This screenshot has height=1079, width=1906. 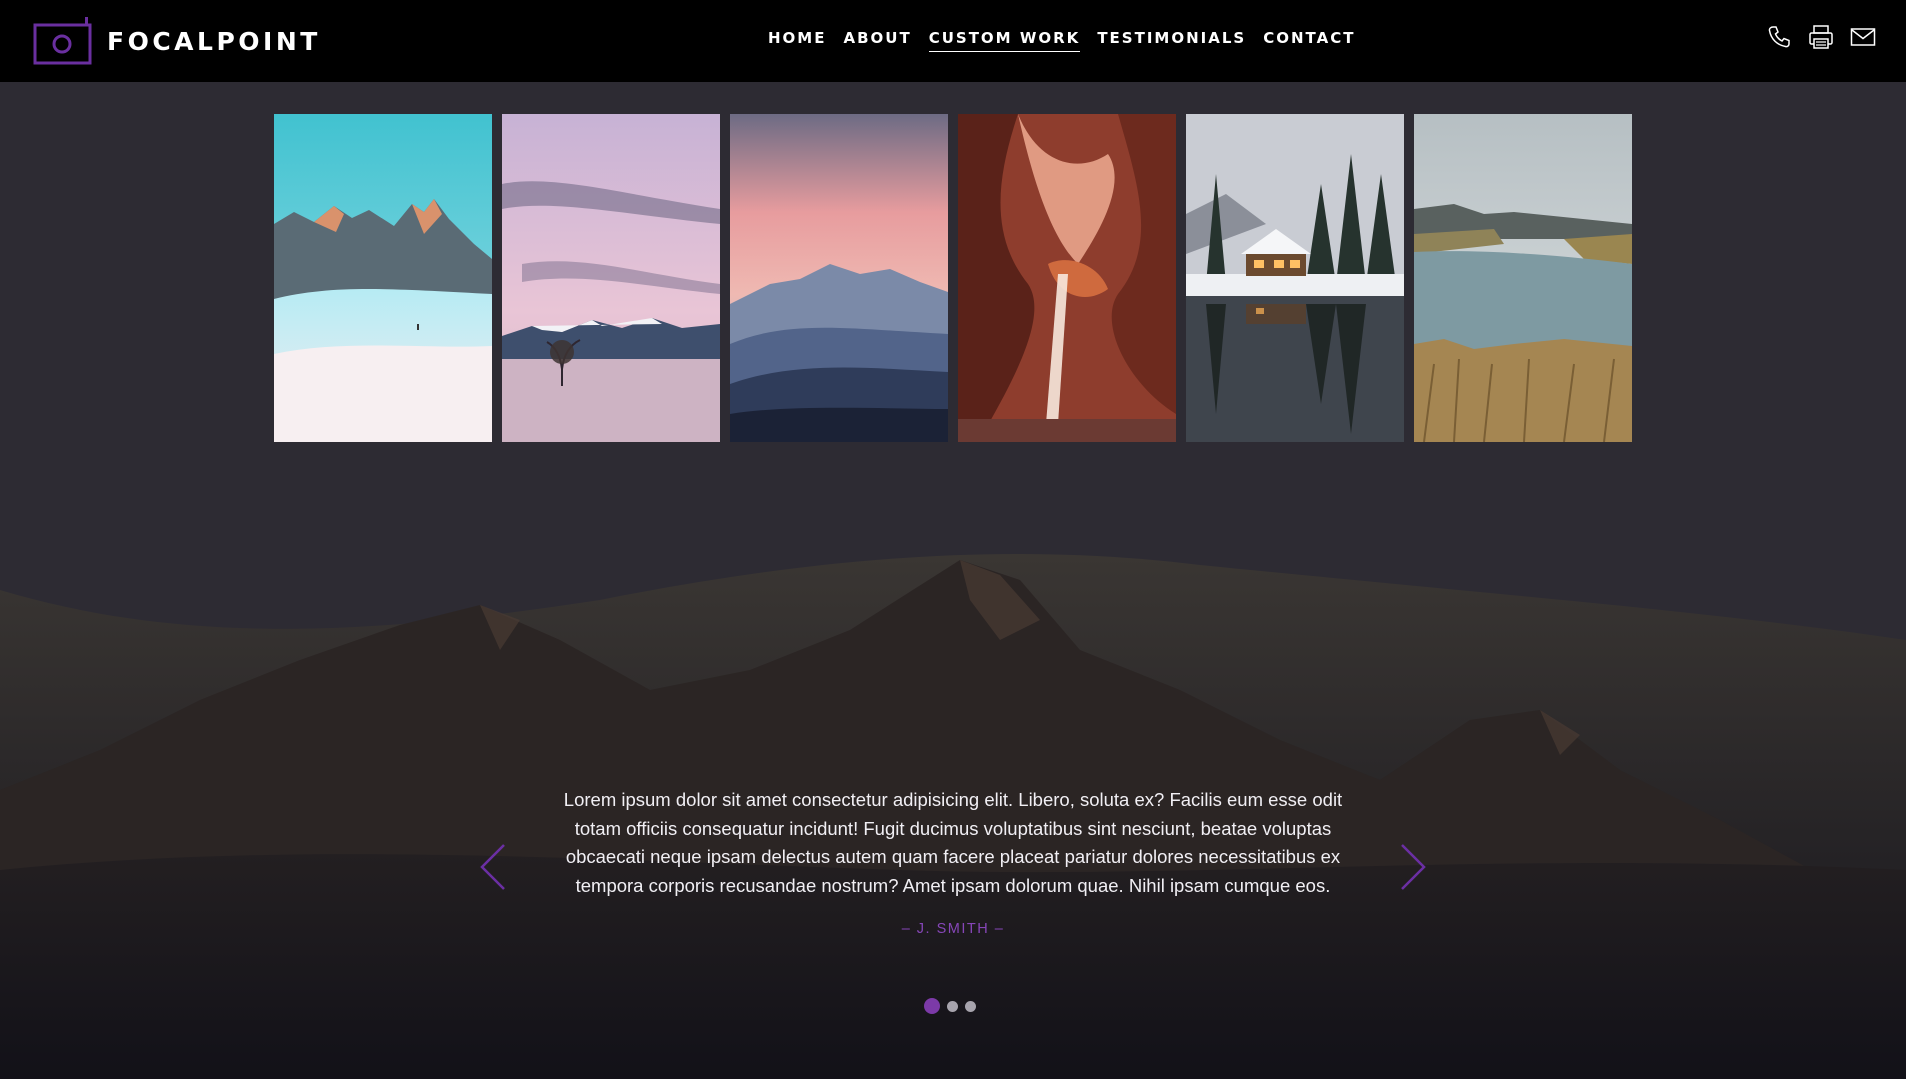 I want to click on nav-custom-work: CUSTOM WORK, so click(x=1004, y=40).